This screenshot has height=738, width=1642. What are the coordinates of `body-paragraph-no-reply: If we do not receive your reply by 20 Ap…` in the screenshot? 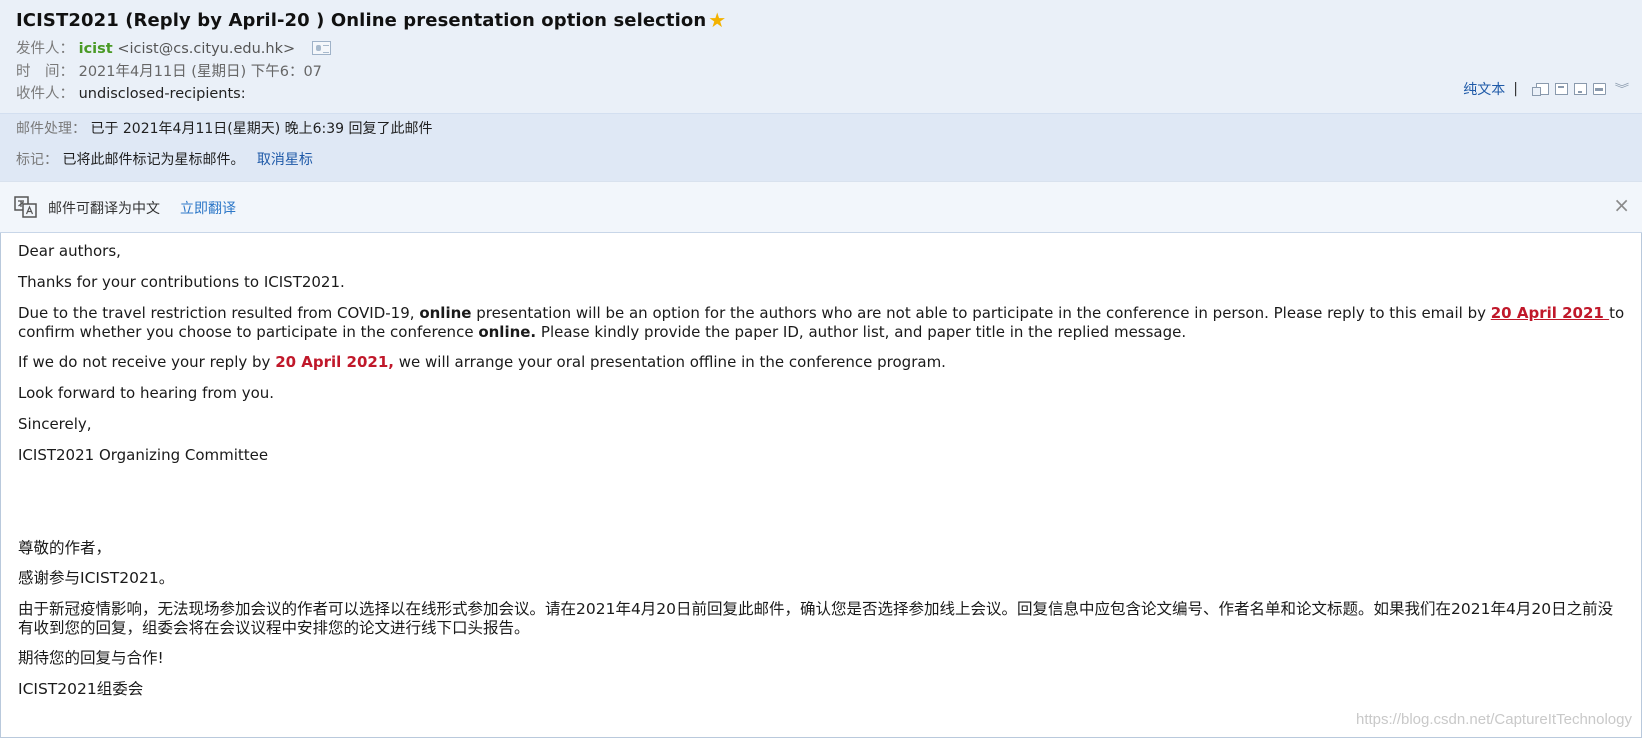 It's located at (823, 362).